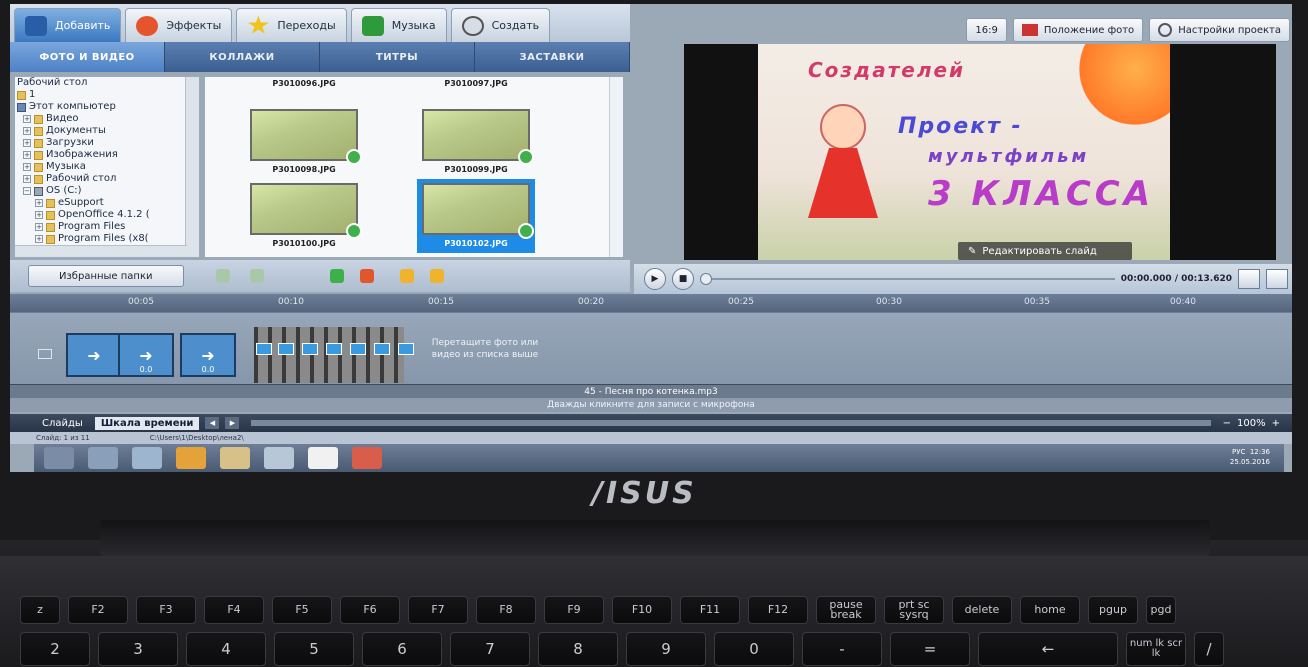 Image resolution: width=1308 pixels, height=667 pixels. What do you see at coordinates (1276, 423) in the screenshot?
I see `zoom-in-button: +` at bounding box center [1276, 423].